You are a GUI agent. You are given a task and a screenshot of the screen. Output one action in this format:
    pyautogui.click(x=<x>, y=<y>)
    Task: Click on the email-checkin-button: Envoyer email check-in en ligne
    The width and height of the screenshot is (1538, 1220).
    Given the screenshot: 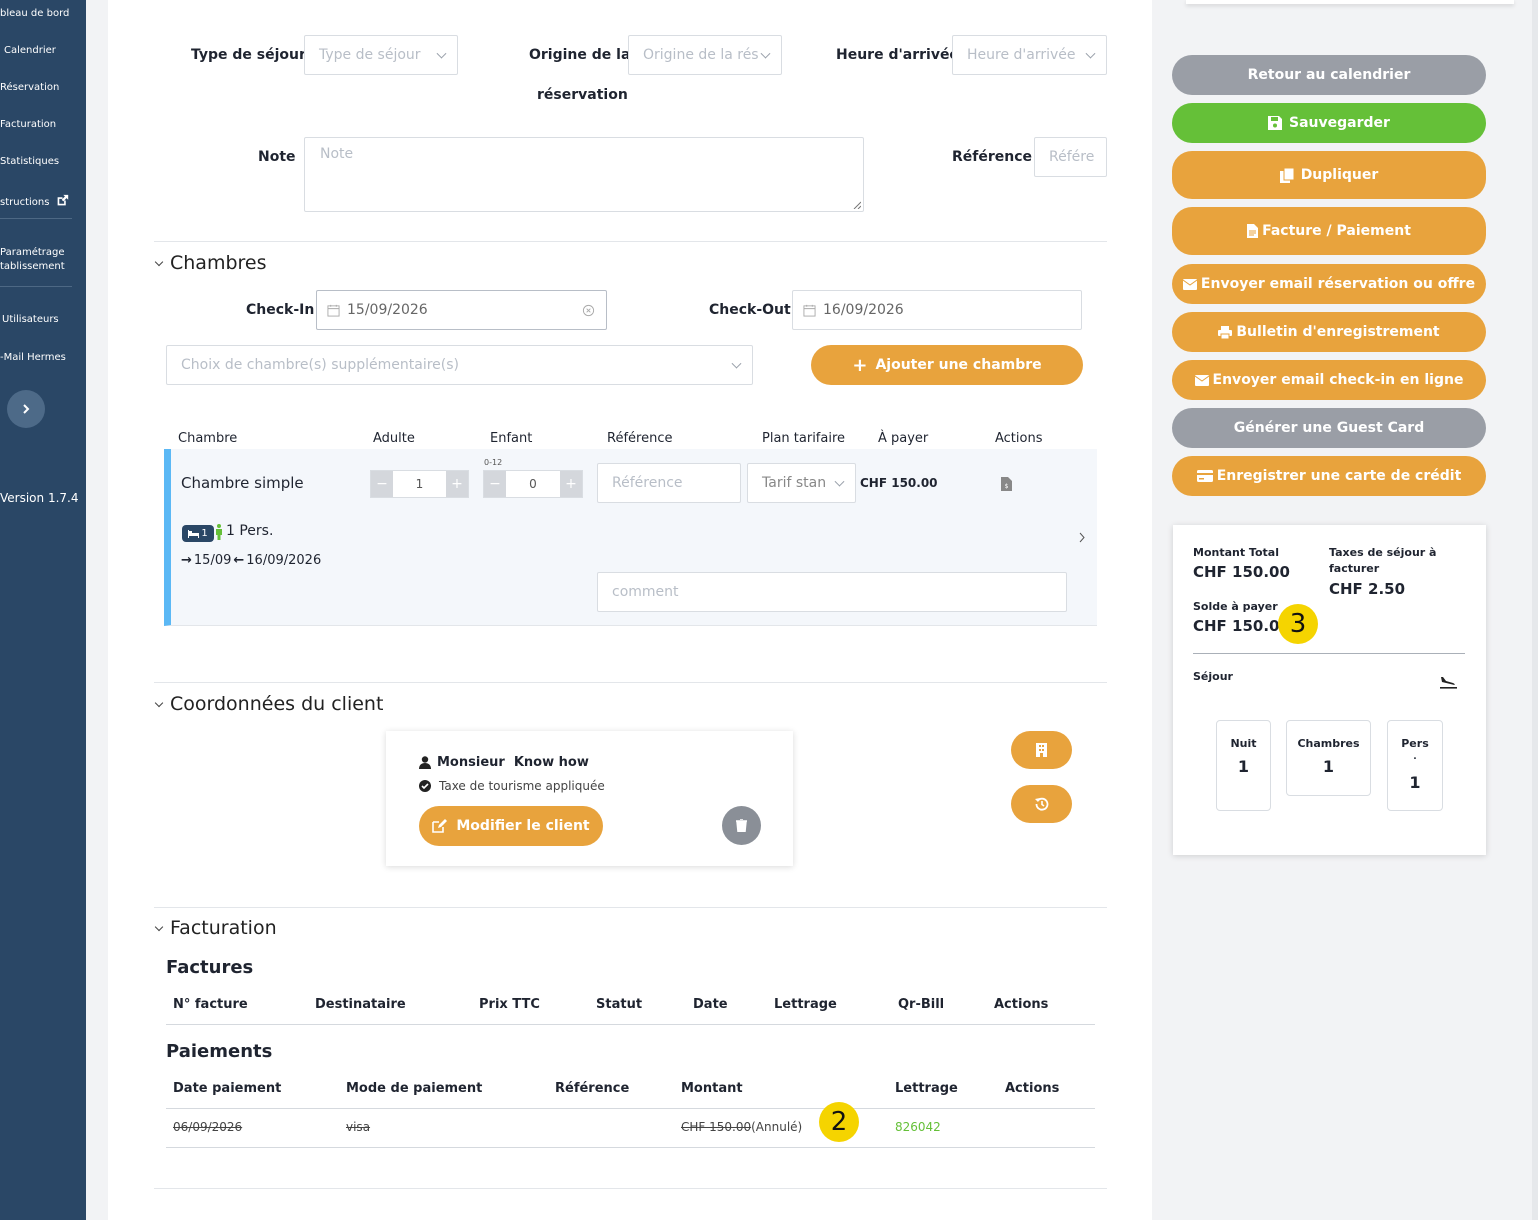 What is the action you would take?
    pyautogui.click(x=1329, y=380)
    